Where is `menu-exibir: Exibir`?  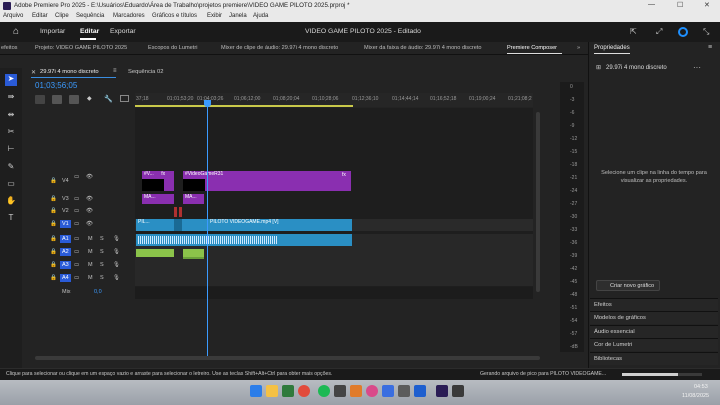 menu-exibir: Exibir is located at coordinates (214, 16).